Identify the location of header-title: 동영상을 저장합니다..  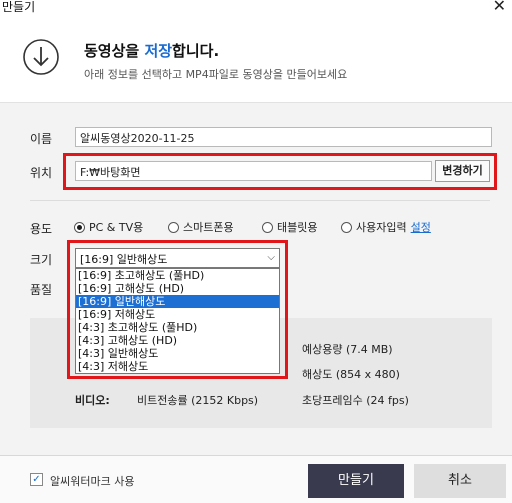
(151, 50).